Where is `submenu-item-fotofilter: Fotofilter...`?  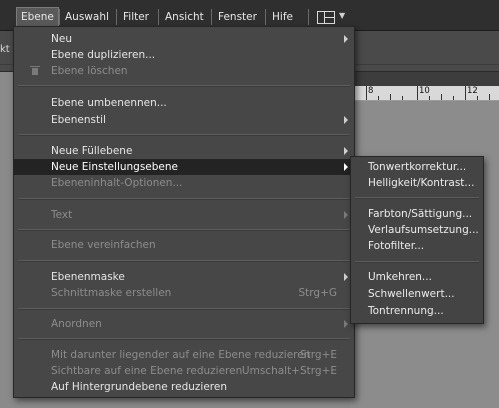 submenu-item-fotofilter: Fotofilter... is located at coordinates (417, 246).